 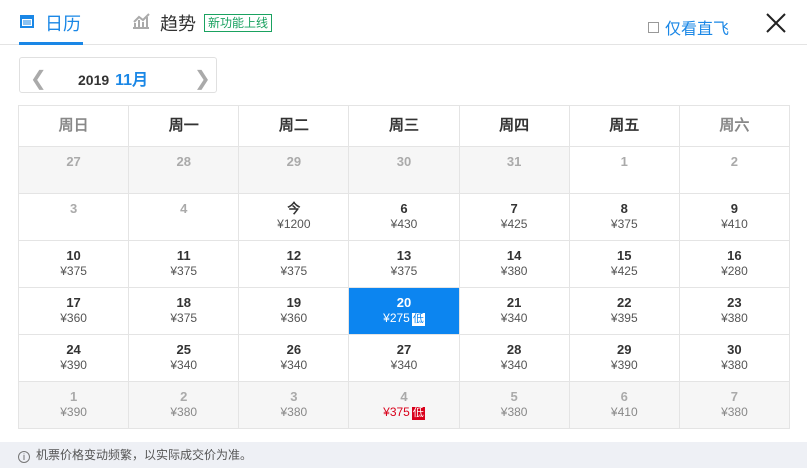 I want to click on day-price: ¥340, so click(x=514, y=365).